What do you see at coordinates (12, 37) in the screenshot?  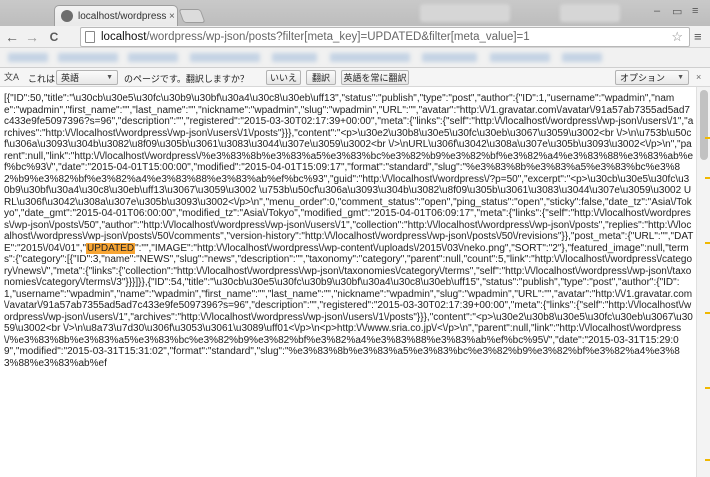 I see `back-arrow-icon: ←` at bounding box center [12, 37].